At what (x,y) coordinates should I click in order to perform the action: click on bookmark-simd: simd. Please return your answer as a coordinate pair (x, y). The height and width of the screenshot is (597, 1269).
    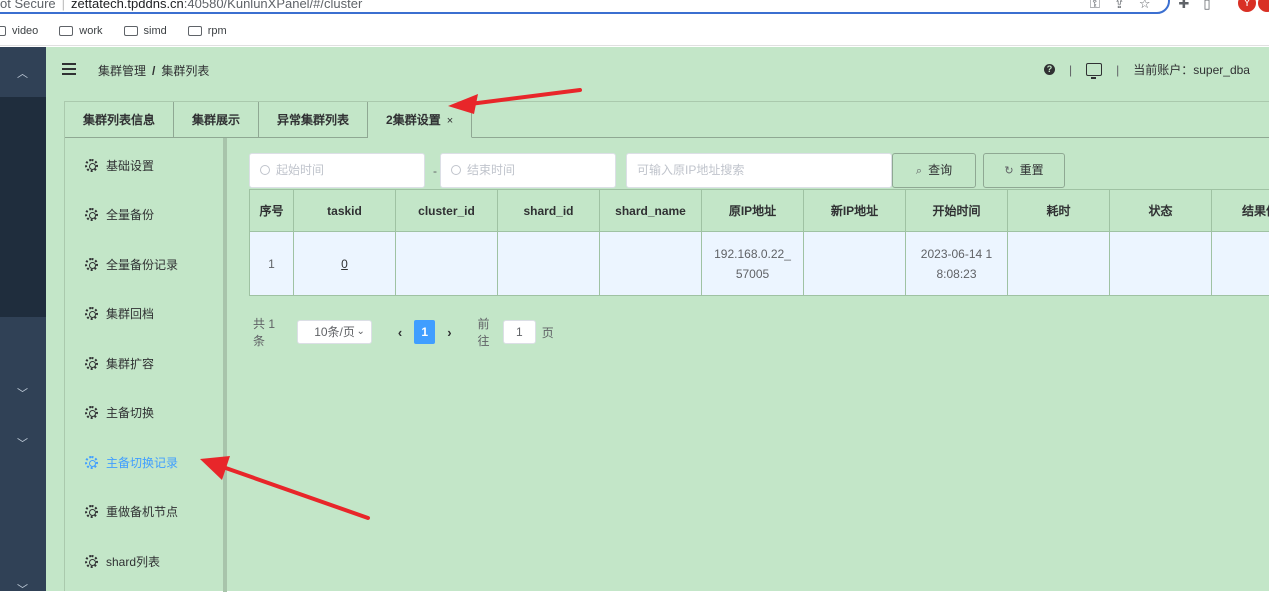
    Looking at the image, I should click on (145, 31).